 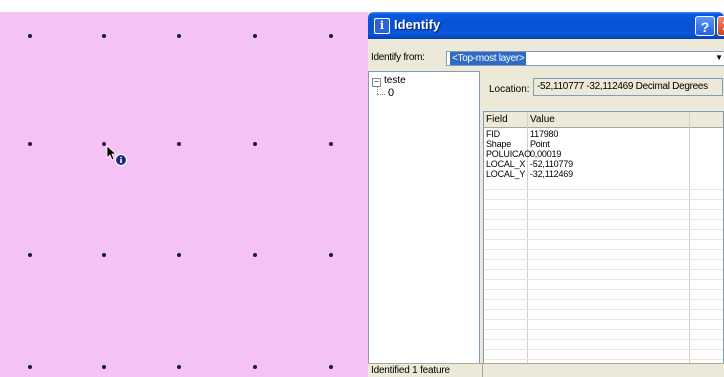 I want to click on title-bar: i Identify ? ✕, so click(x=546, y=25).